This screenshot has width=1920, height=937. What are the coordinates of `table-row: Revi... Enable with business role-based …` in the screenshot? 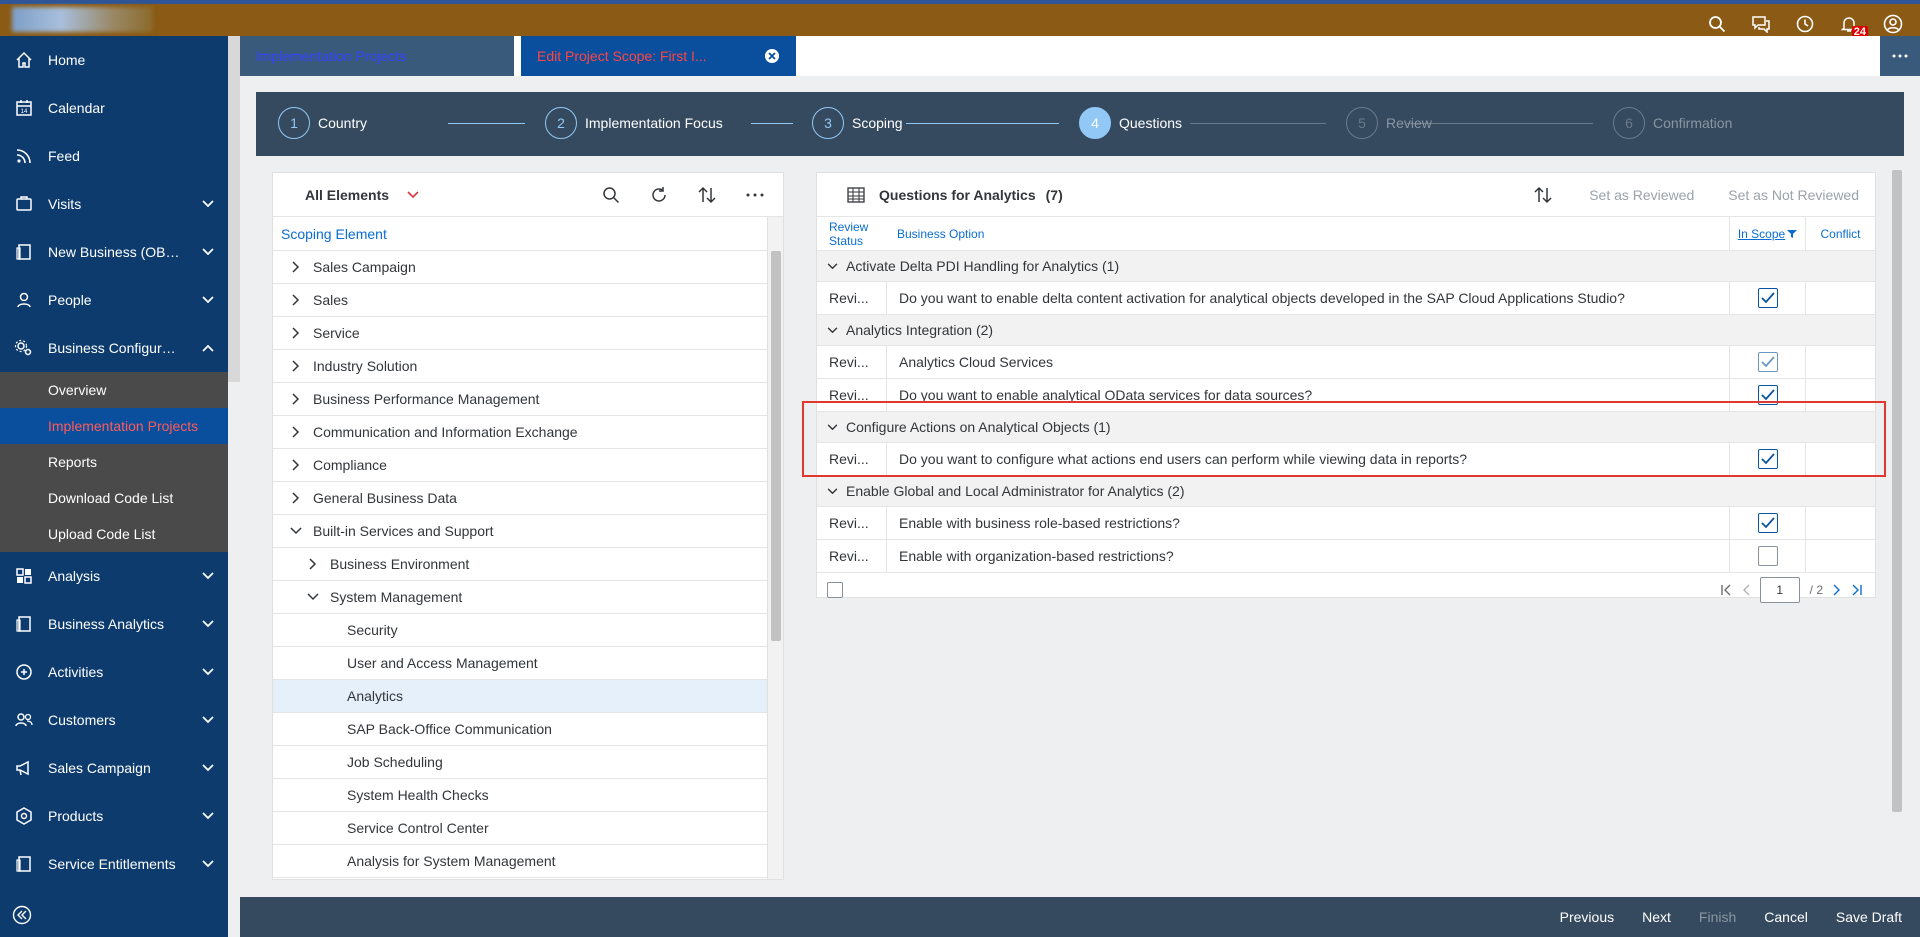 It's located at (1346, 523).